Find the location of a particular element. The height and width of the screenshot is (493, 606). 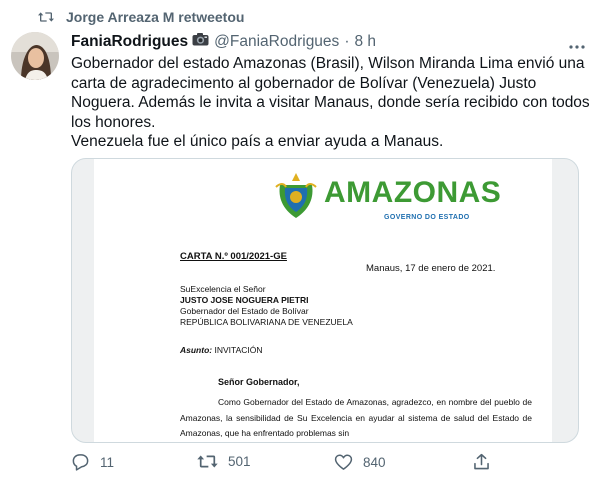

timestamp: 8 h is located at coordinates (365, 42).